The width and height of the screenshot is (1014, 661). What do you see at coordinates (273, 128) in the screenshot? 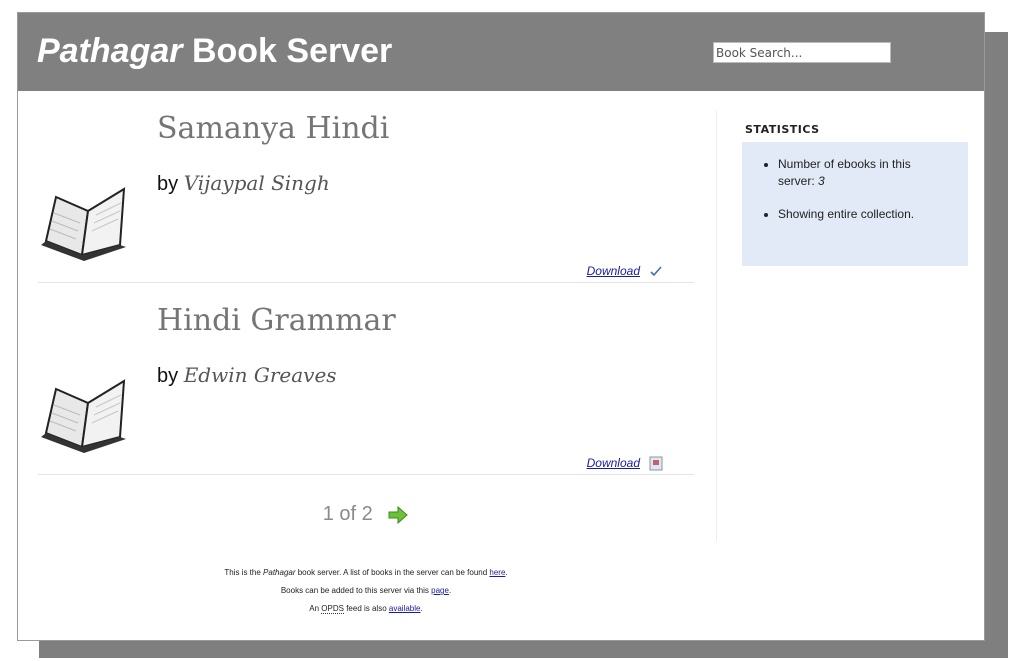
I see `book-title: Samanya Hindi` at bounding box center [273, 128].